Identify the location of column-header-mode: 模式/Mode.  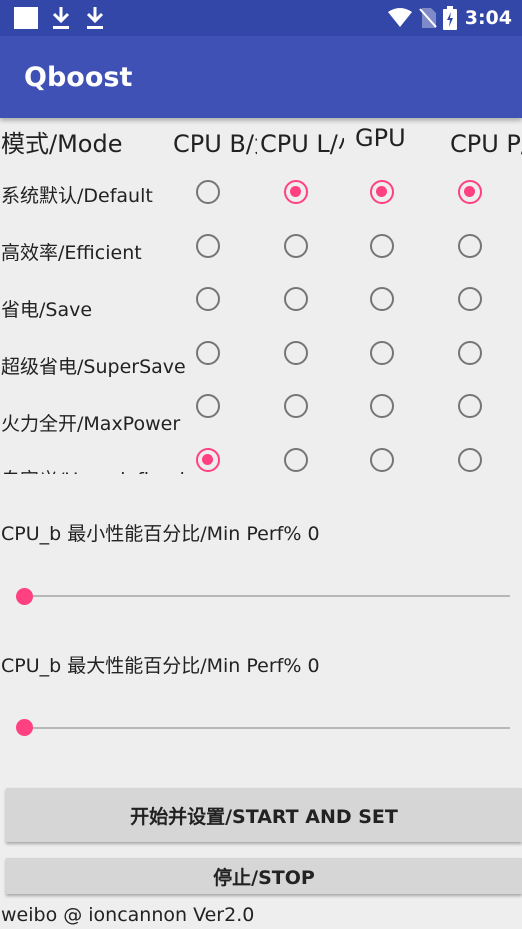
(62, 144).